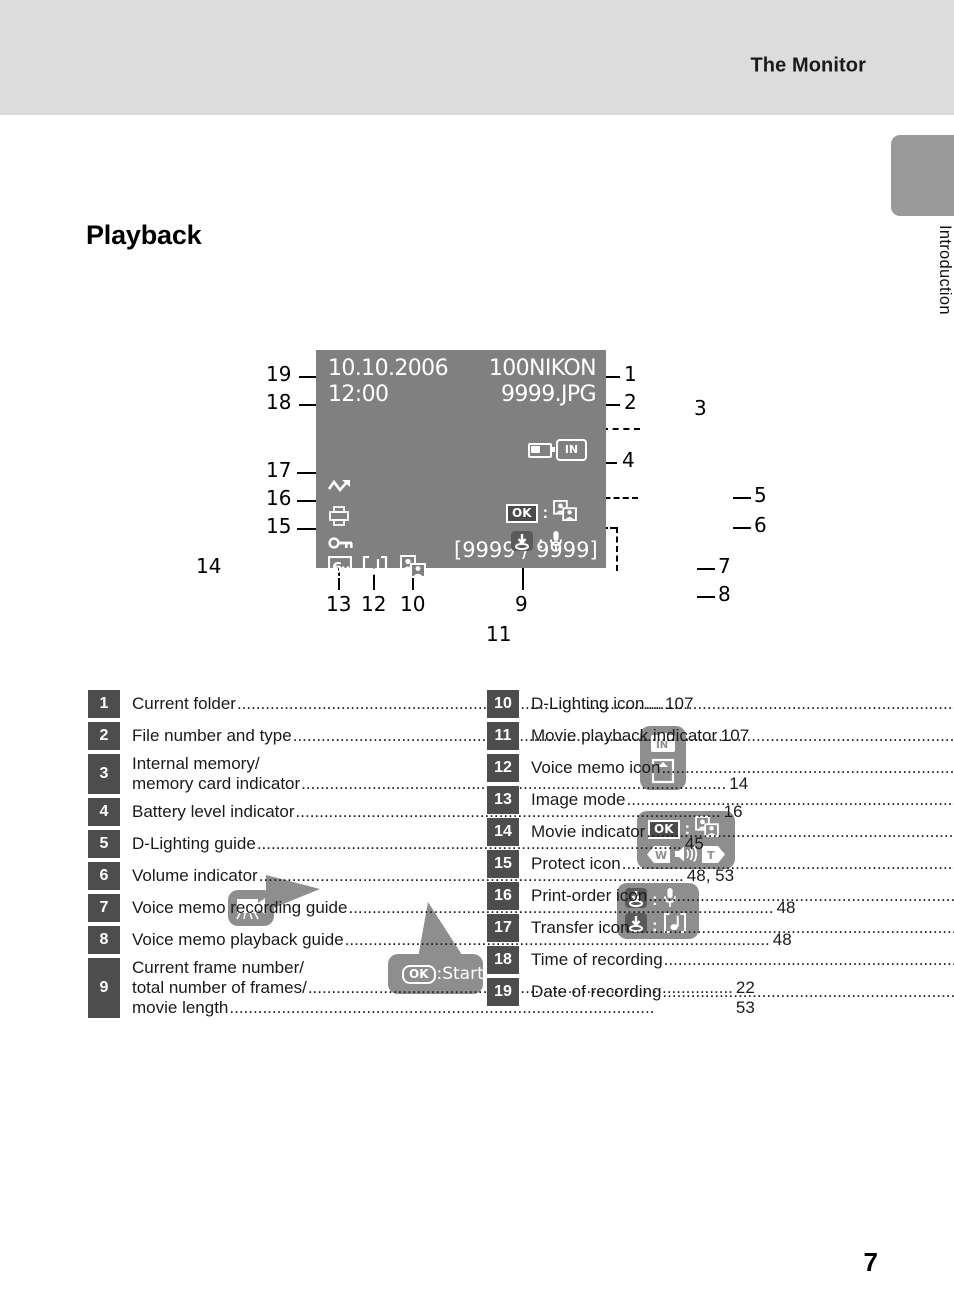 The image size is (954, 1314). I want to click on d-lighting-icon-guide, so click(565, 513).